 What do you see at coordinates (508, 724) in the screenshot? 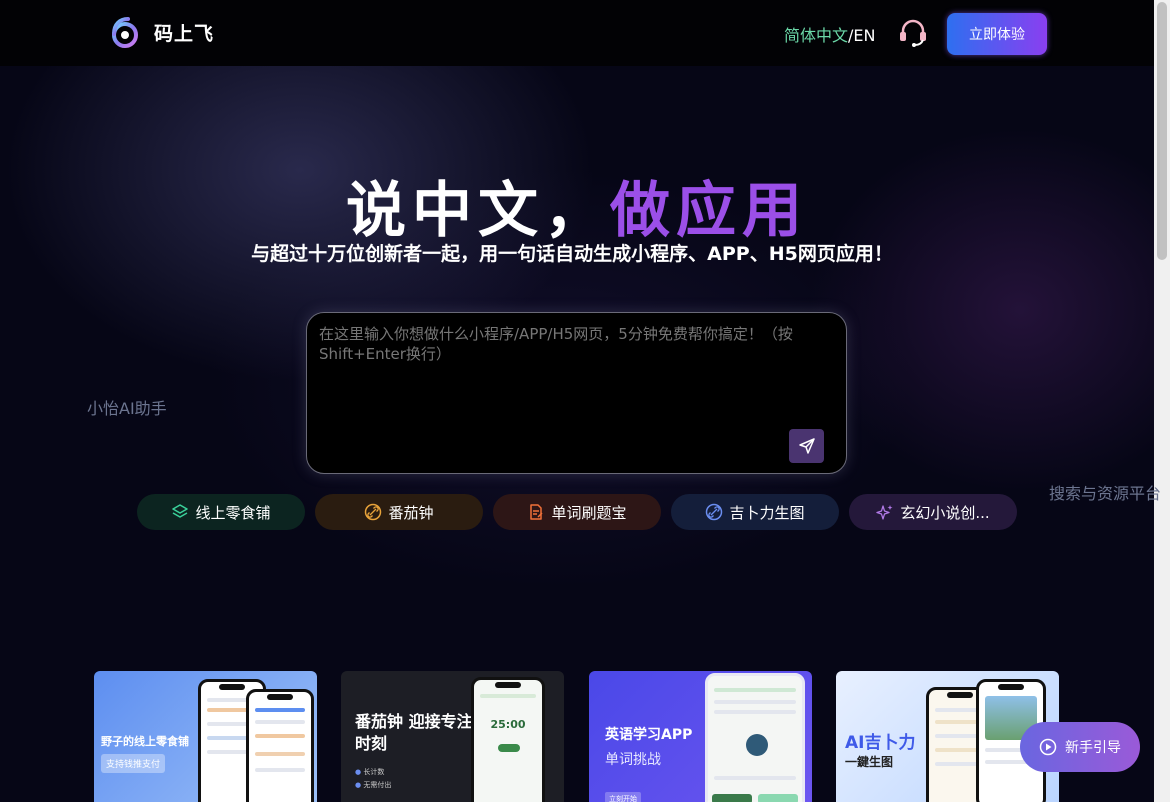
I see `timer-display: 25:00` at bounding box center [508, 724].